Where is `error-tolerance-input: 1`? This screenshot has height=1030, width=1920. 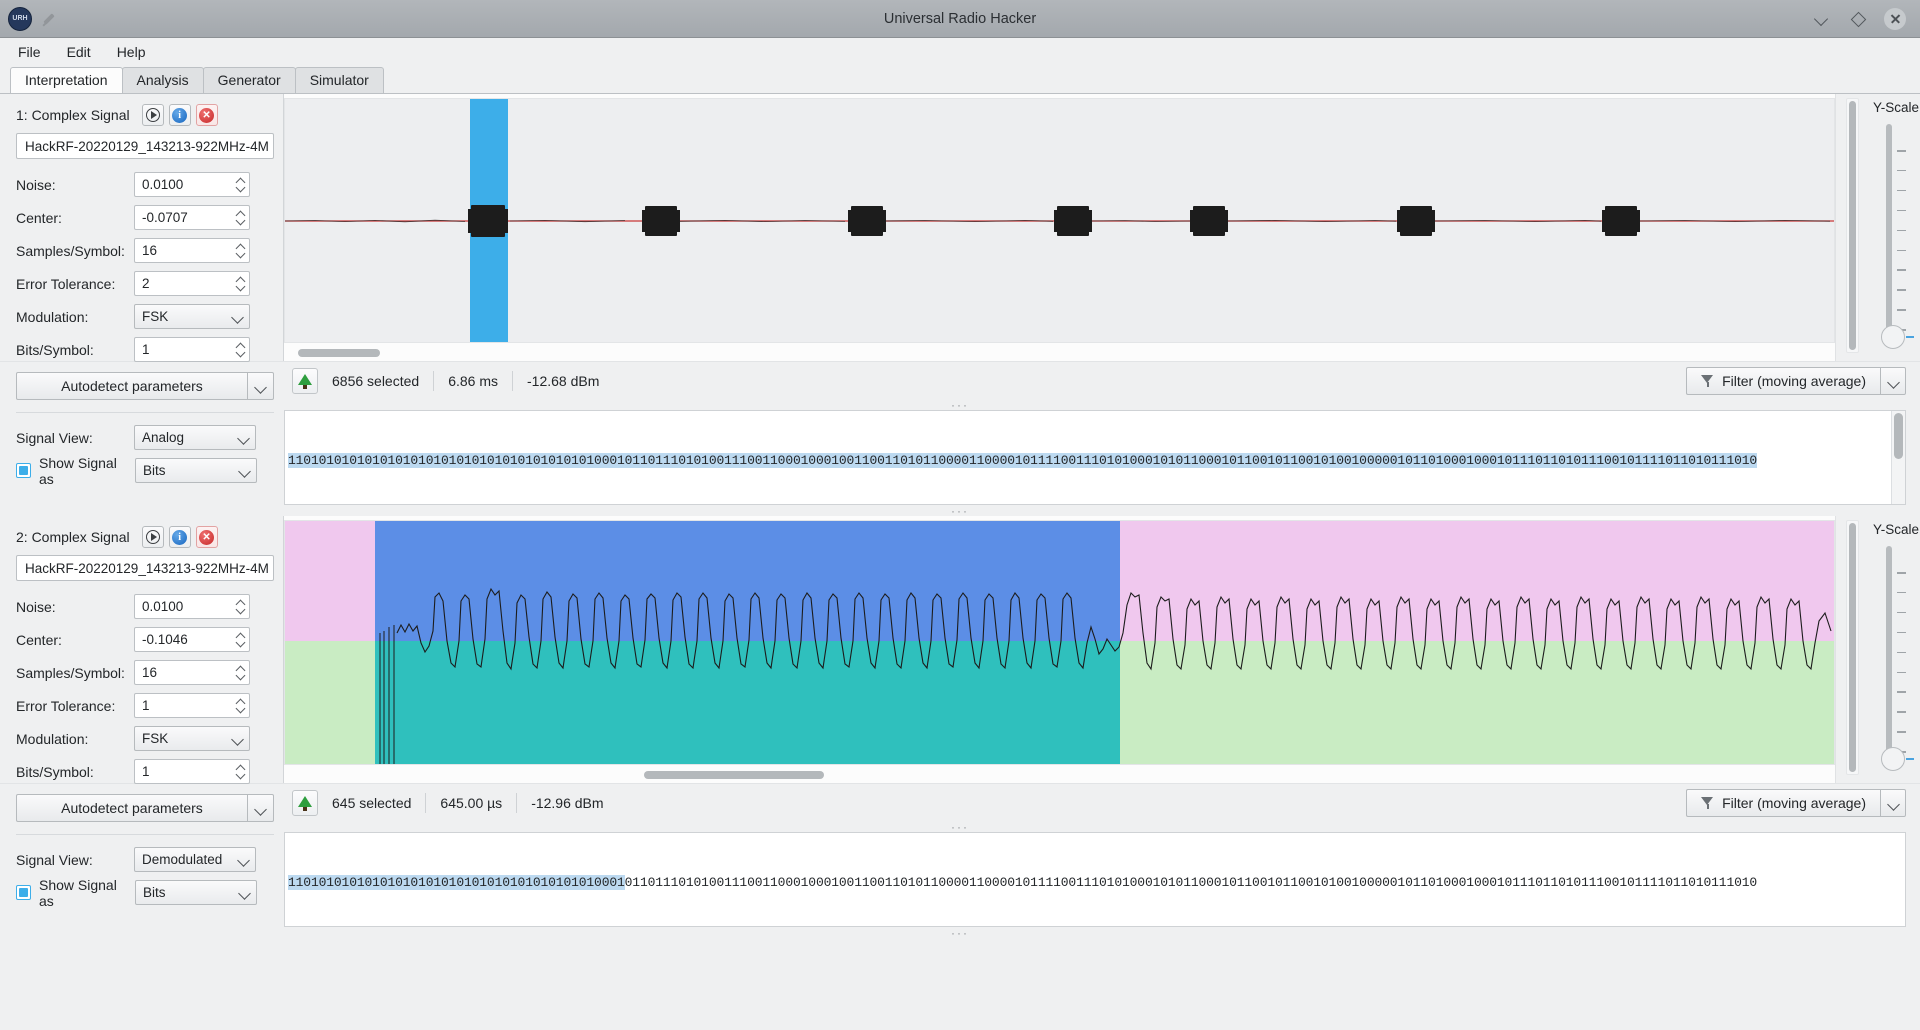
error-tolerance-input: 1 is located at coordinates (192, 705).